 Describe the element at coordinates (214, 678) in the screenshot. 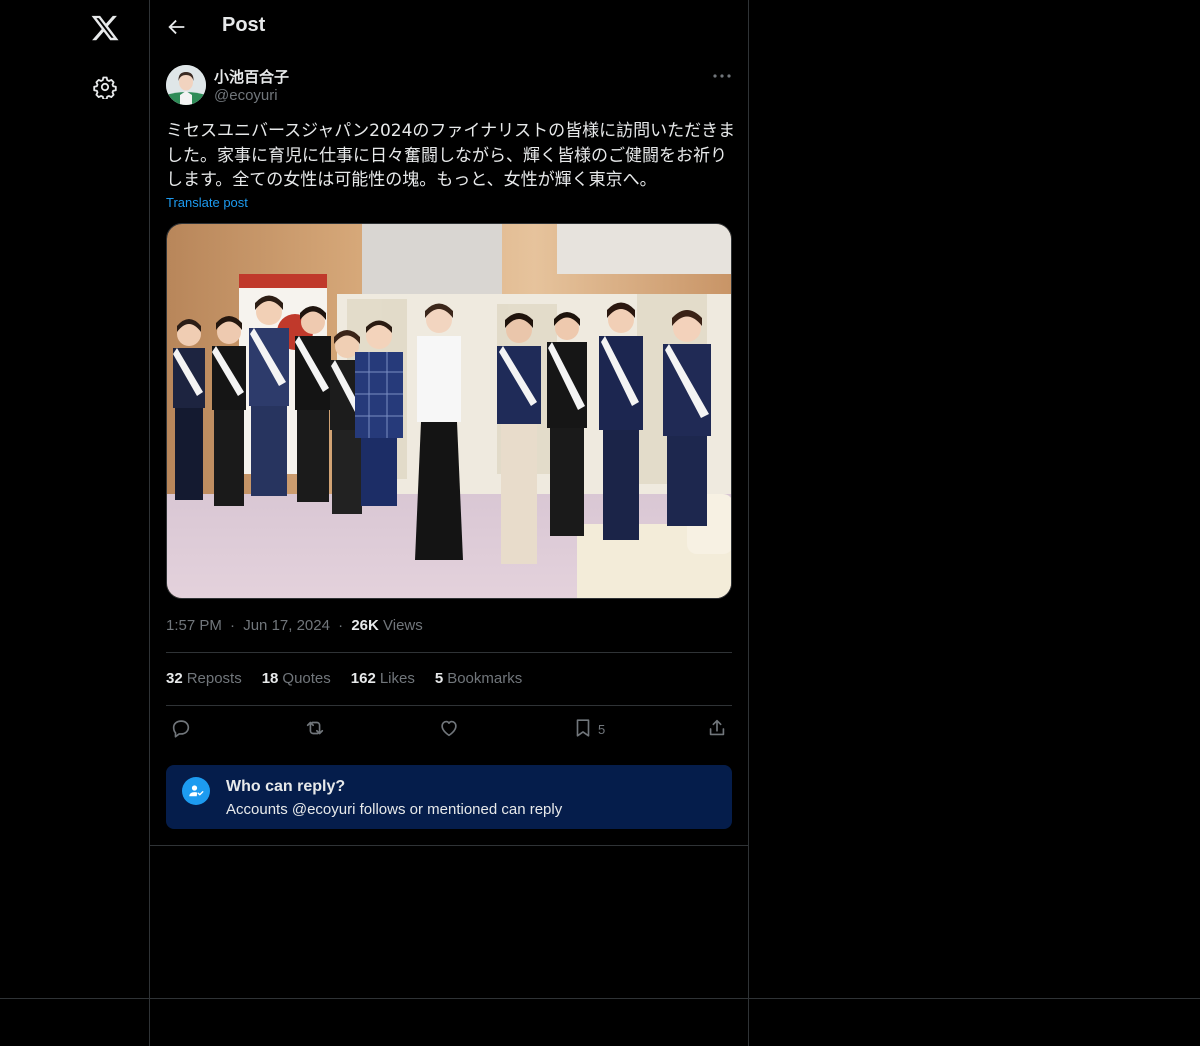

I see `reposts-label: Reposts` at that location.